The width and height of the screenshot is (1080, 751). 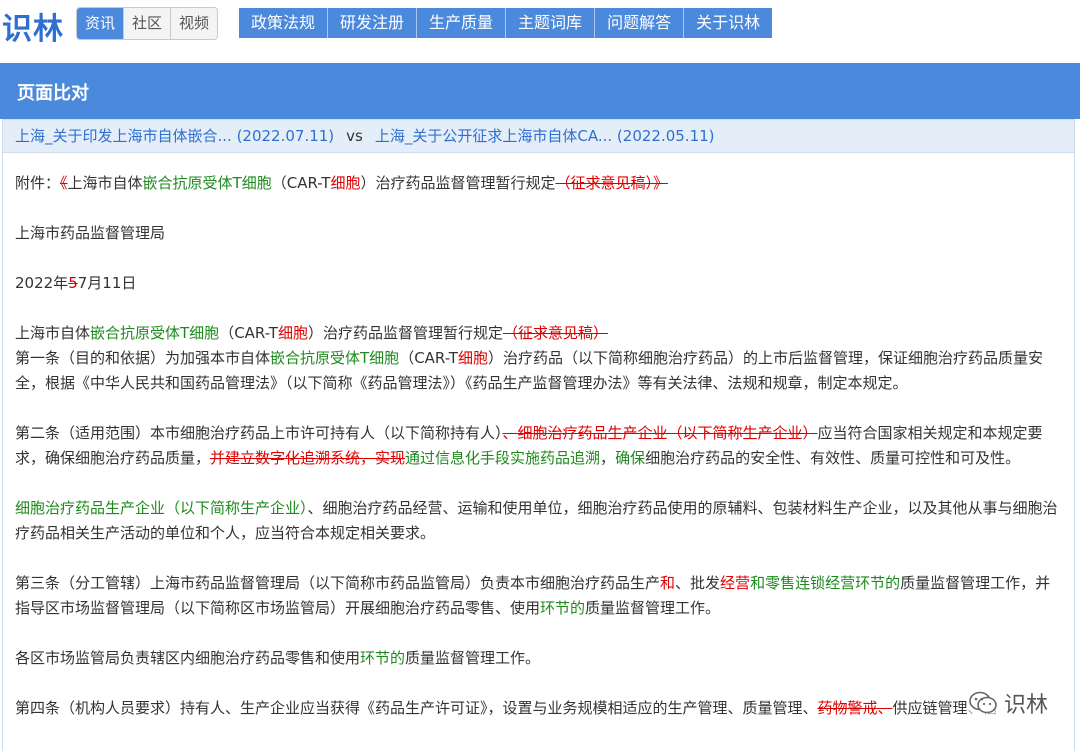 I want to click on text-segment: 第一条（目的和依据）为加强本市自体, so click(x=143, y=358).